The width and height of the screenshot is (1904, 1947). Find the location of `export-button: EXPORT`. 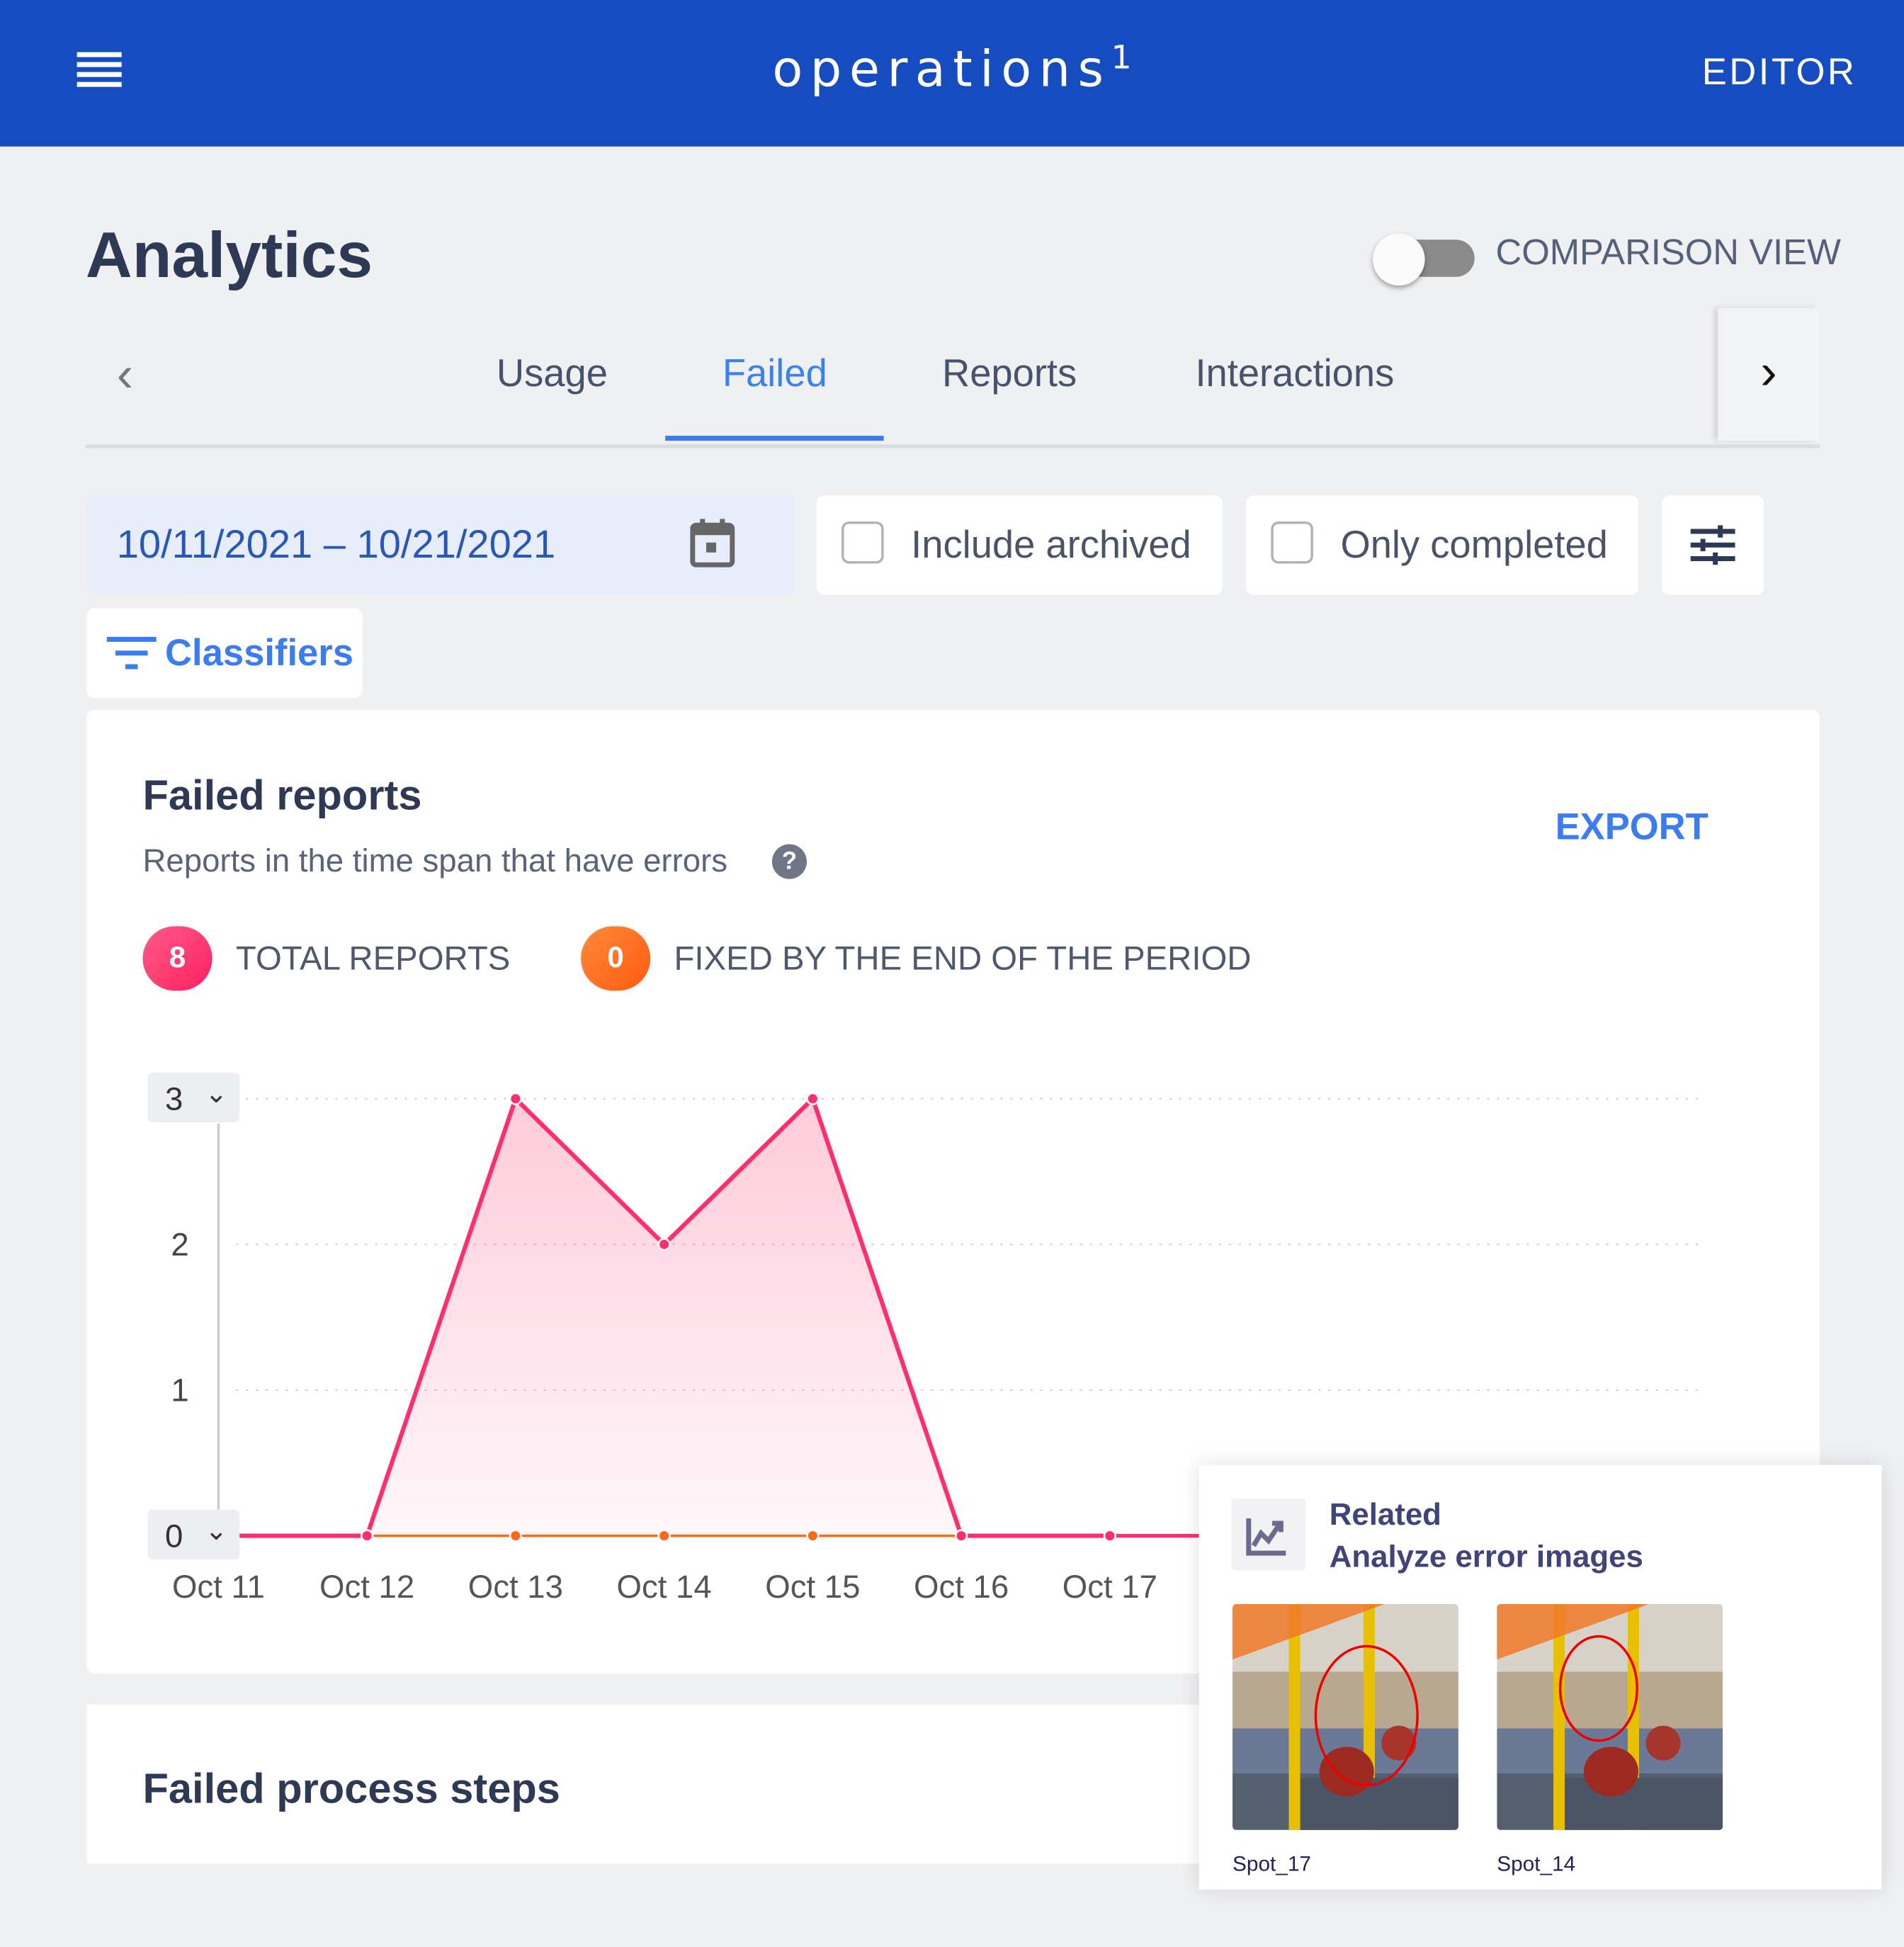

export-button: EXPORT is located at coordinates (1632, 828).